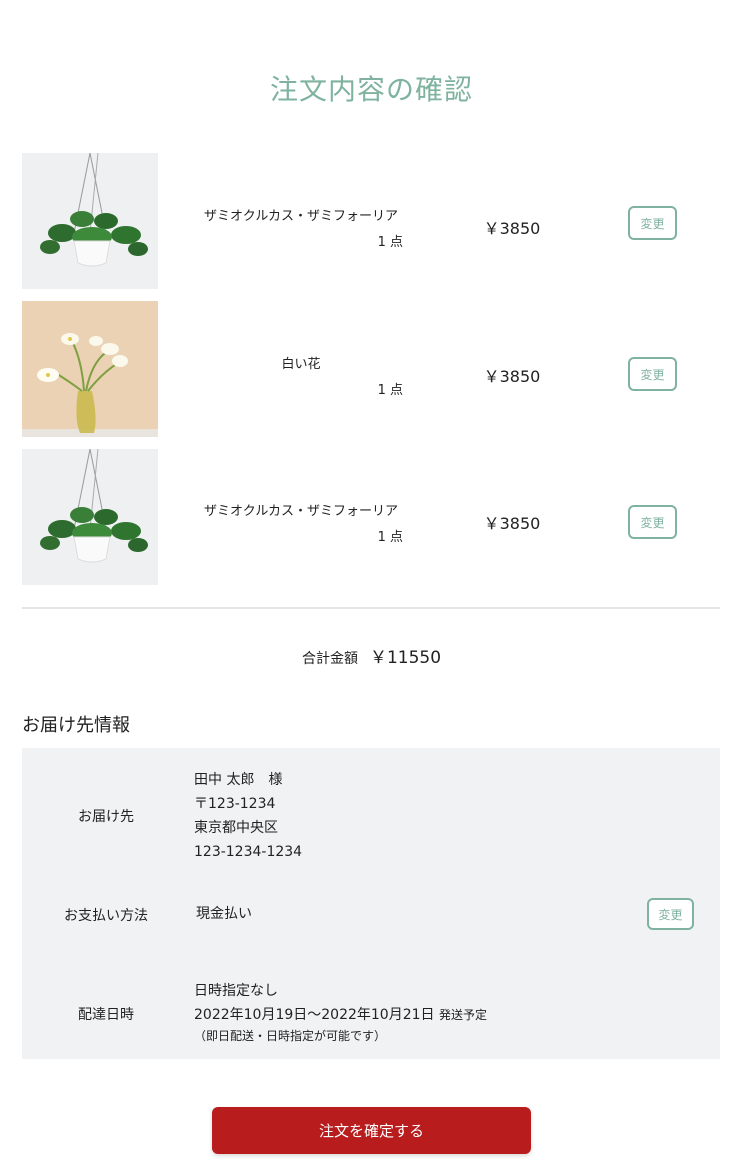 The height and width of the screenshot is (1165, 733). What do you see at coordinates (224, 914) in the screenshot?
I see `payment-method: 現金払い` at bounding box center [224, 914].